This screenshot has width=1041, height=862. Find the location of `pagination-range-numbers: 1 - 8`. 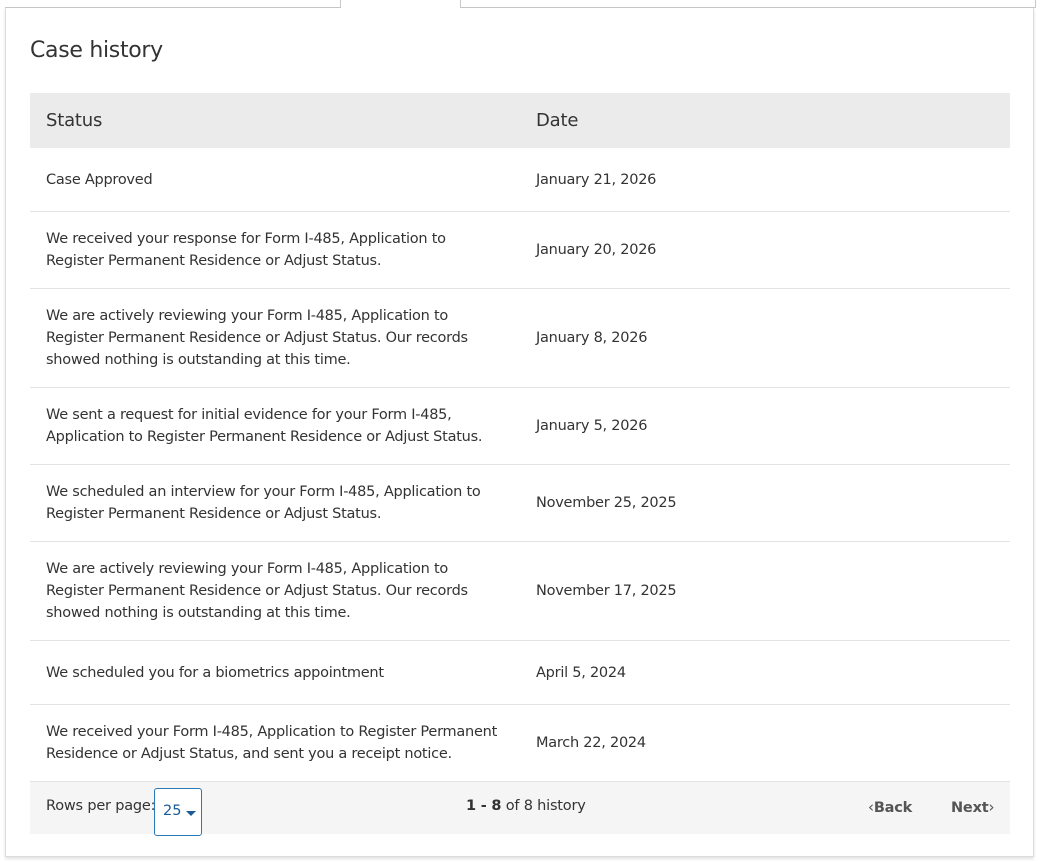

pagination-range-numbers: 1 - 8 is located at coordinates (484, 806).